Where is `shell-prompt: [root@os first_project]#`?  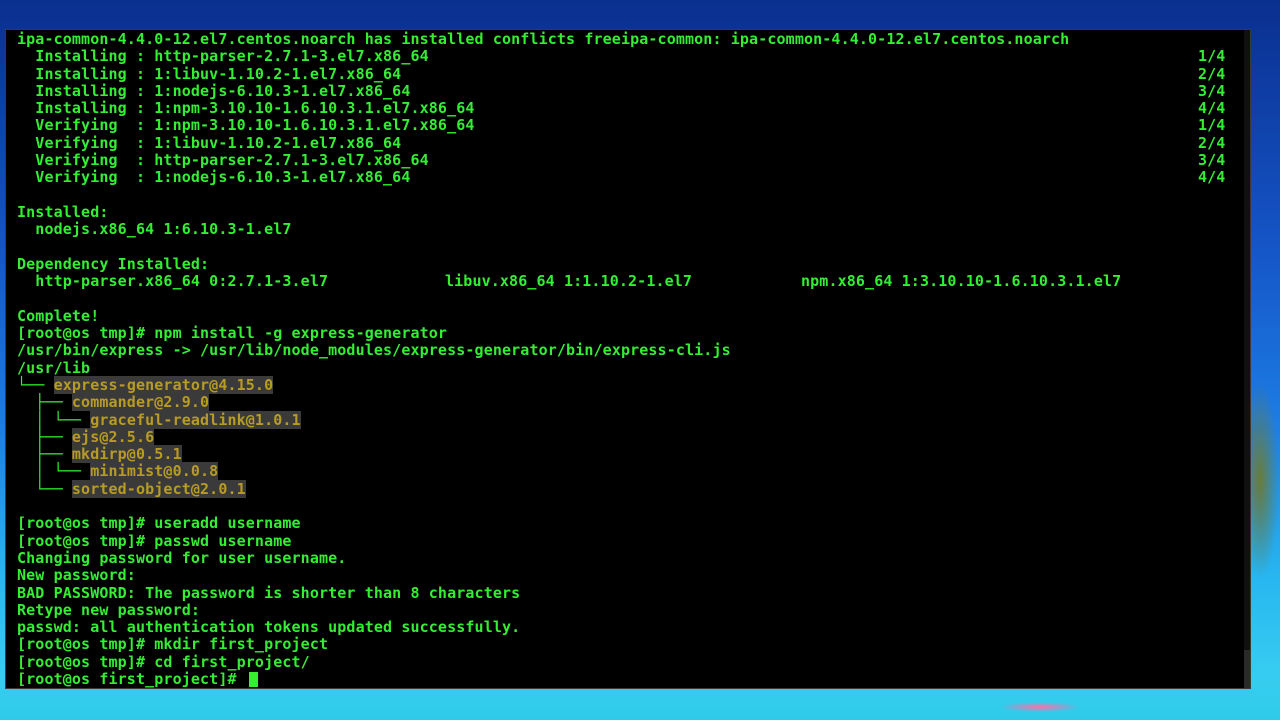
shell-prompt: [root@os first_project]# is located at coordinates (131, 678).